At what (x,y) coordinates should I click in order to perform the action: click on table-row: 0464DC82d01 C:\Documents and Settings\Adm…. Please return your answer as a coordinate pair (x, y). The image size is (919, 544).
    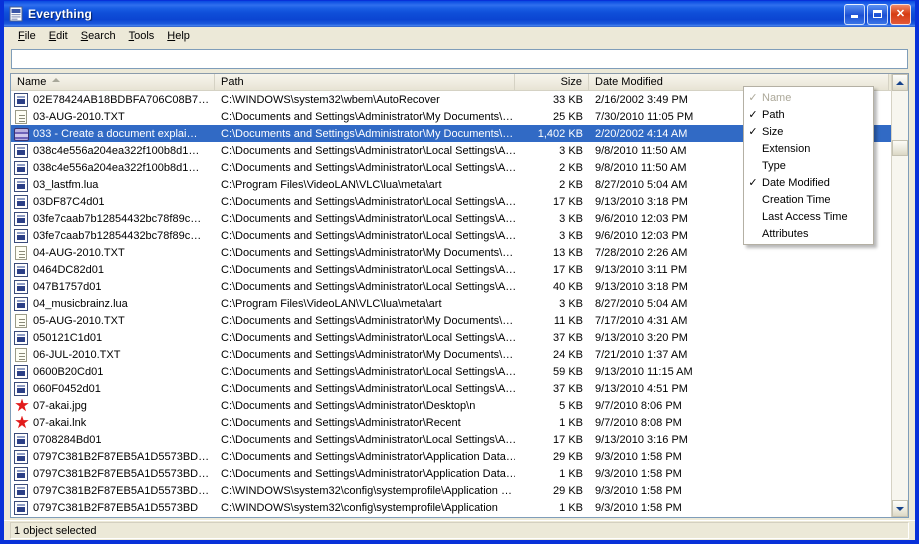
    Looking at the image, I should click on (451, 269).